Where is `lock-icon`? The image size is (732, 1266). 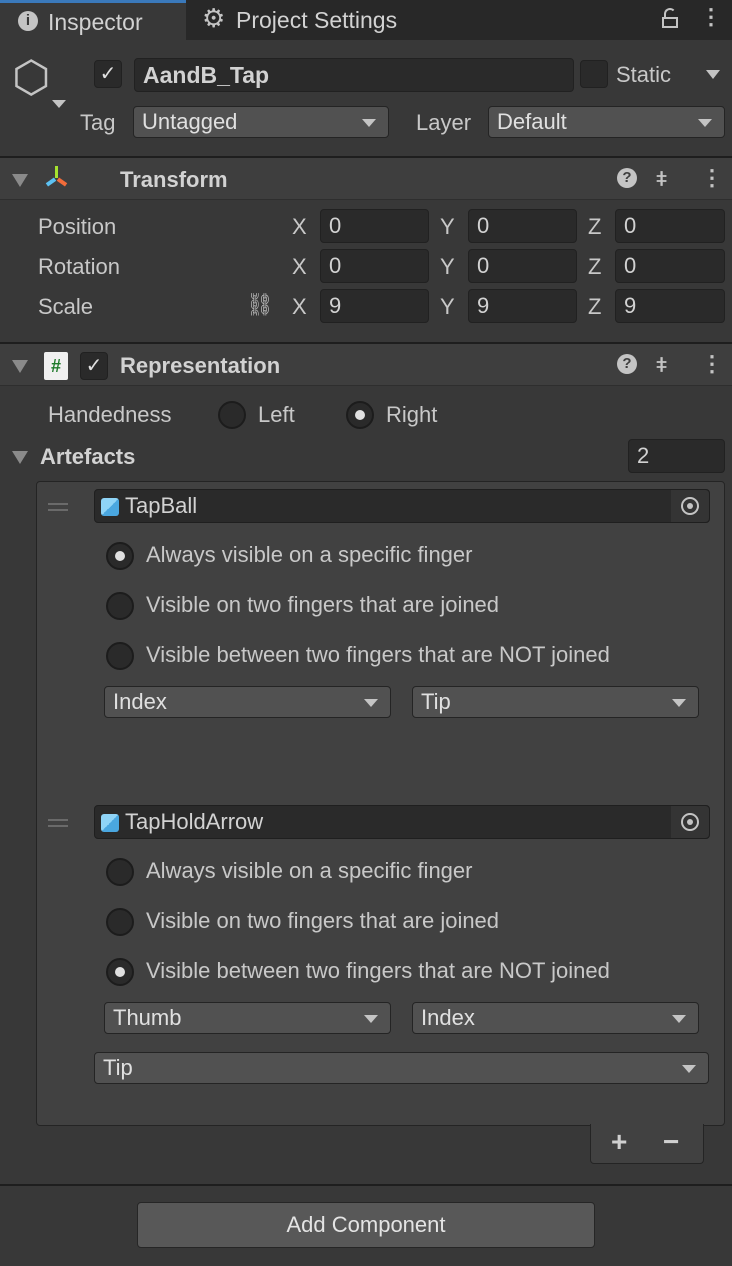
lock-icon is located at coordinates (670, 18).